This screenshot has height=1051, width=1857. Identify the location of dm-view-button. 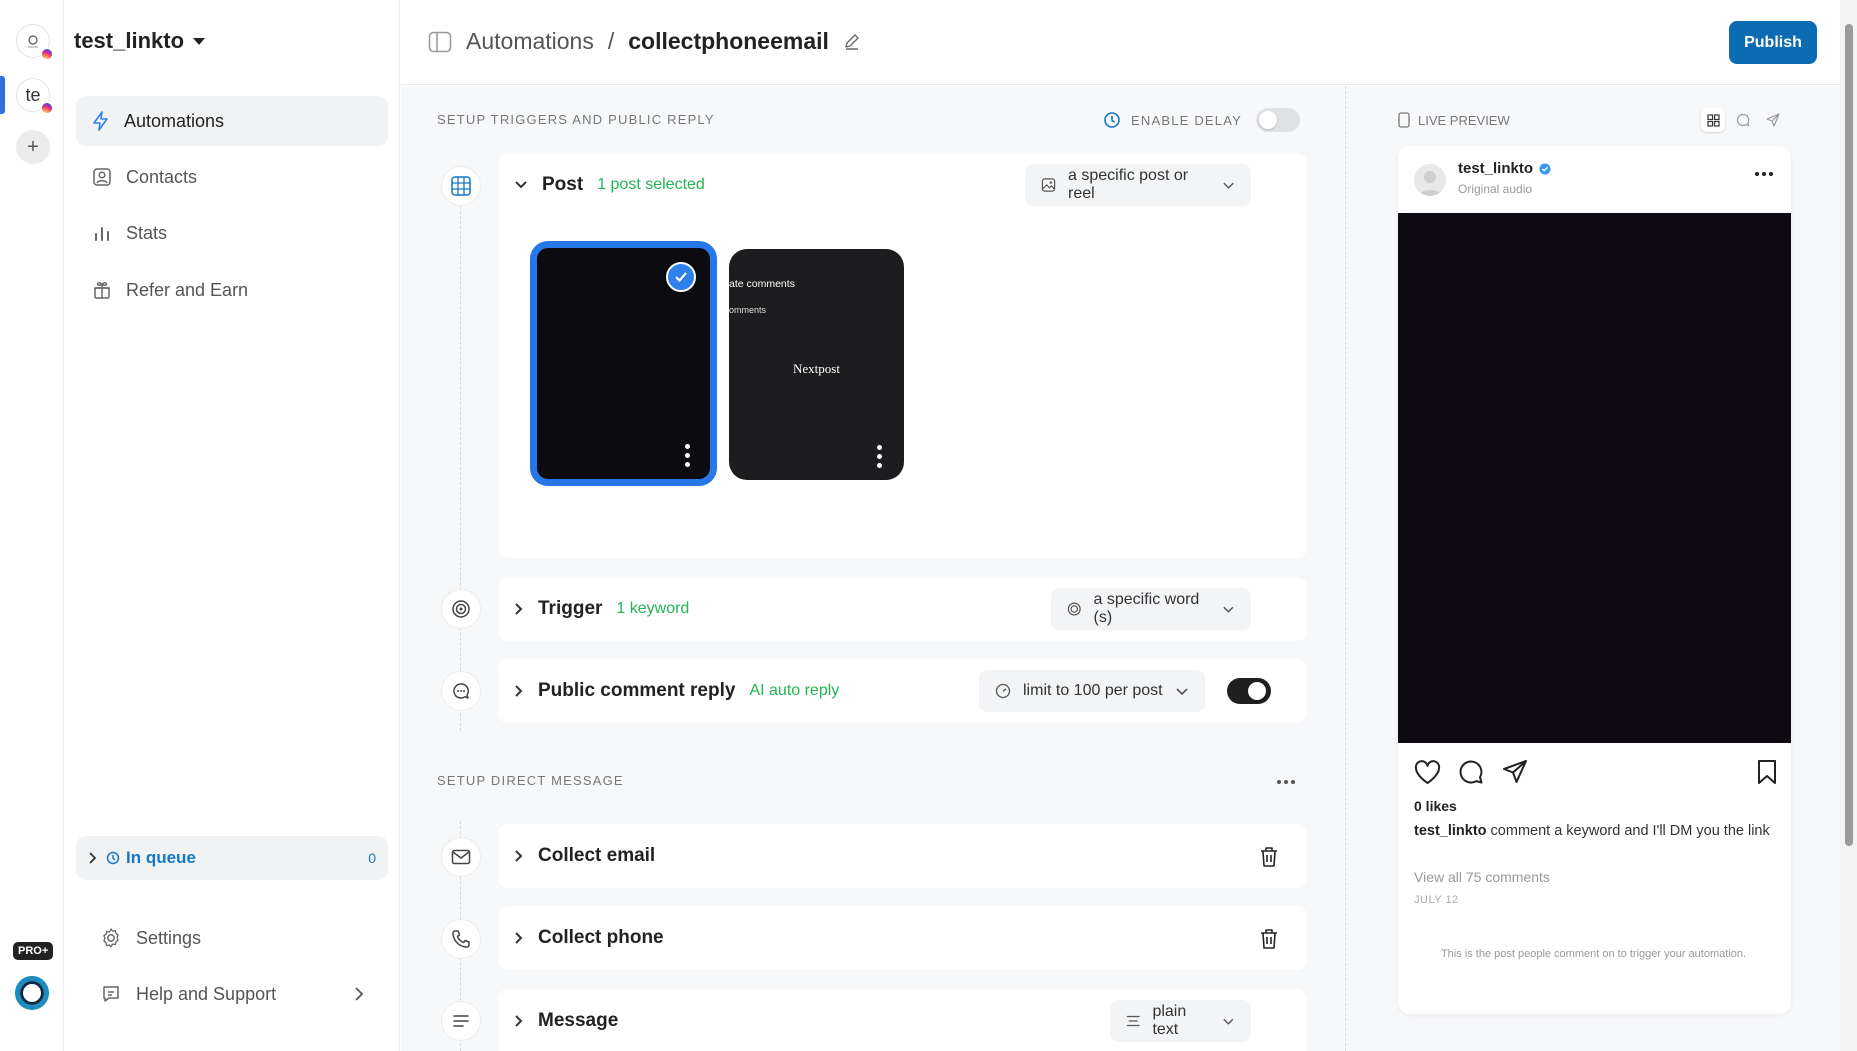
(1773, 120).